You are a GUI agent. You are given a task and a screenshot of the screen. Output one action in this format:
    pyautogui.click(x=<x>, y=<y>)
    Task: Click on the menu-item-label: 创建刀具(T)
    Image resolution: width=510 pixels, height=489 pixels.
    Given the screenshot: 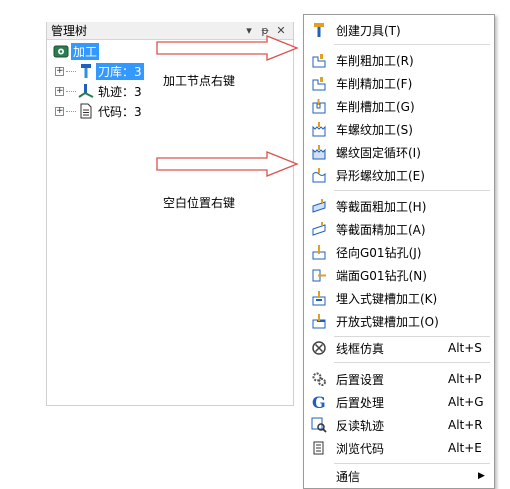 What is the action you would take?
    pyautogui.click(x=368, y=30)
    